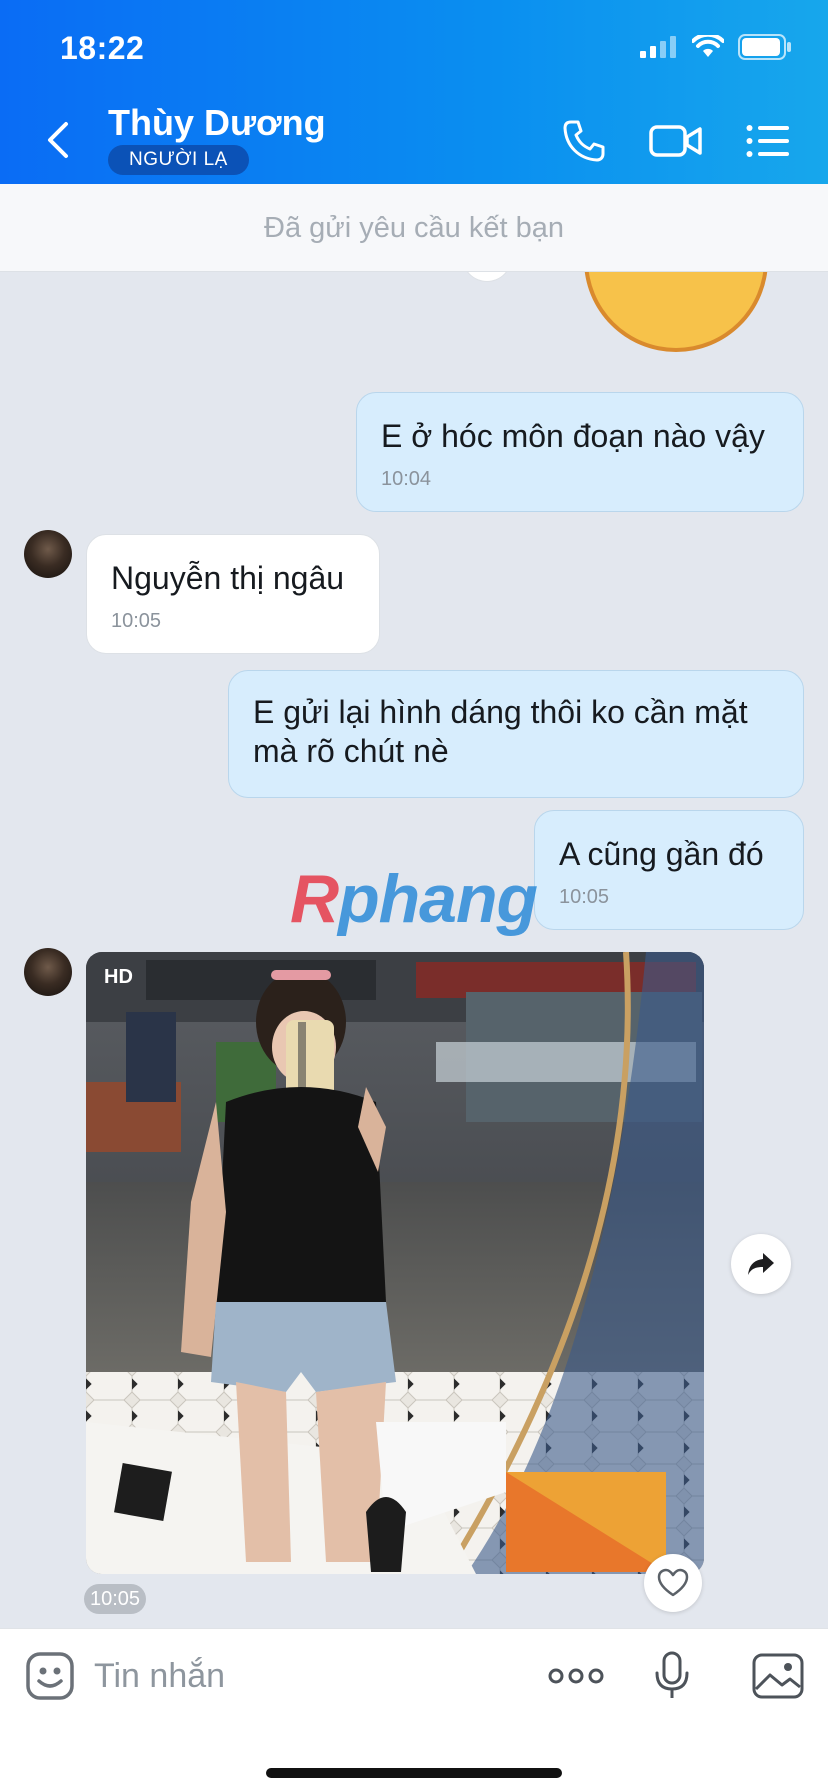 Image resolution: width=828 pixels, height=1792 pixels. Describe the element at coordinates (676, 312) in the screenshot. I see `sticker-partial` at that location.